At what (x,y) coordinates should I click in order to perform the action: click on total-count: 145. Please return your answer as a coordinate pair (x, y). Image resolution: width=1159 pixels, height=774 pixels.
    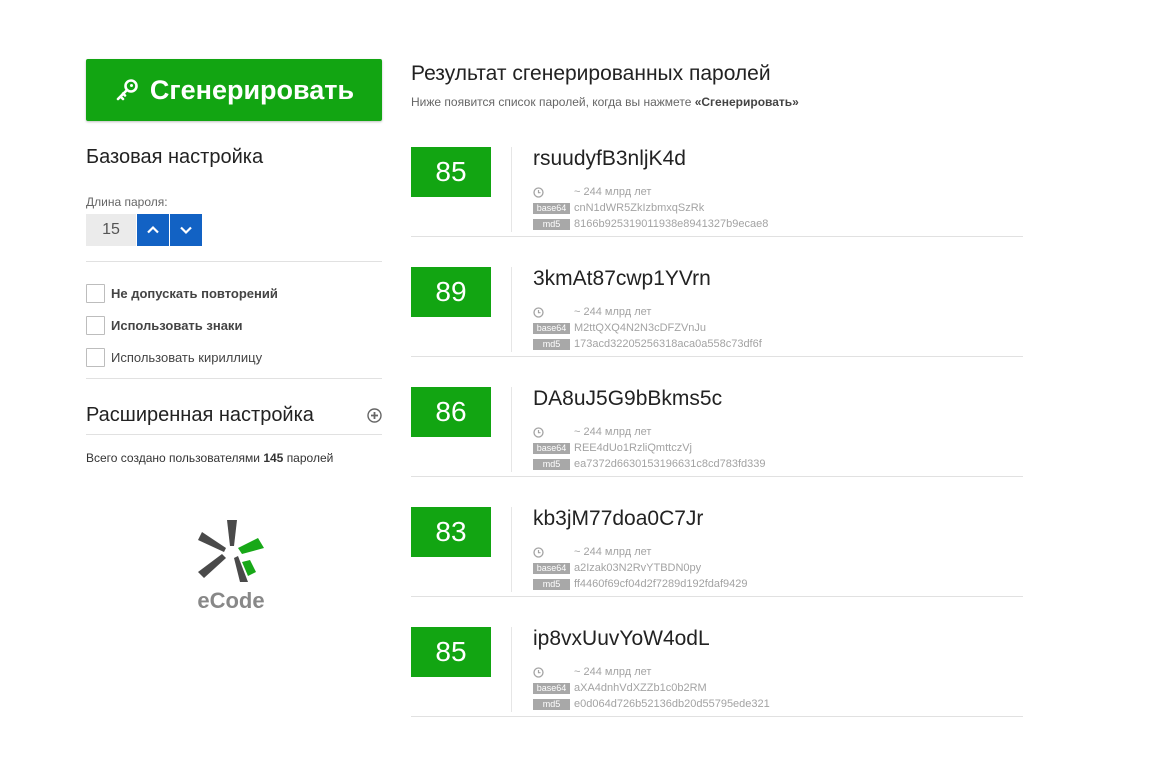
    Looking at the image, I should click on (273, 458).